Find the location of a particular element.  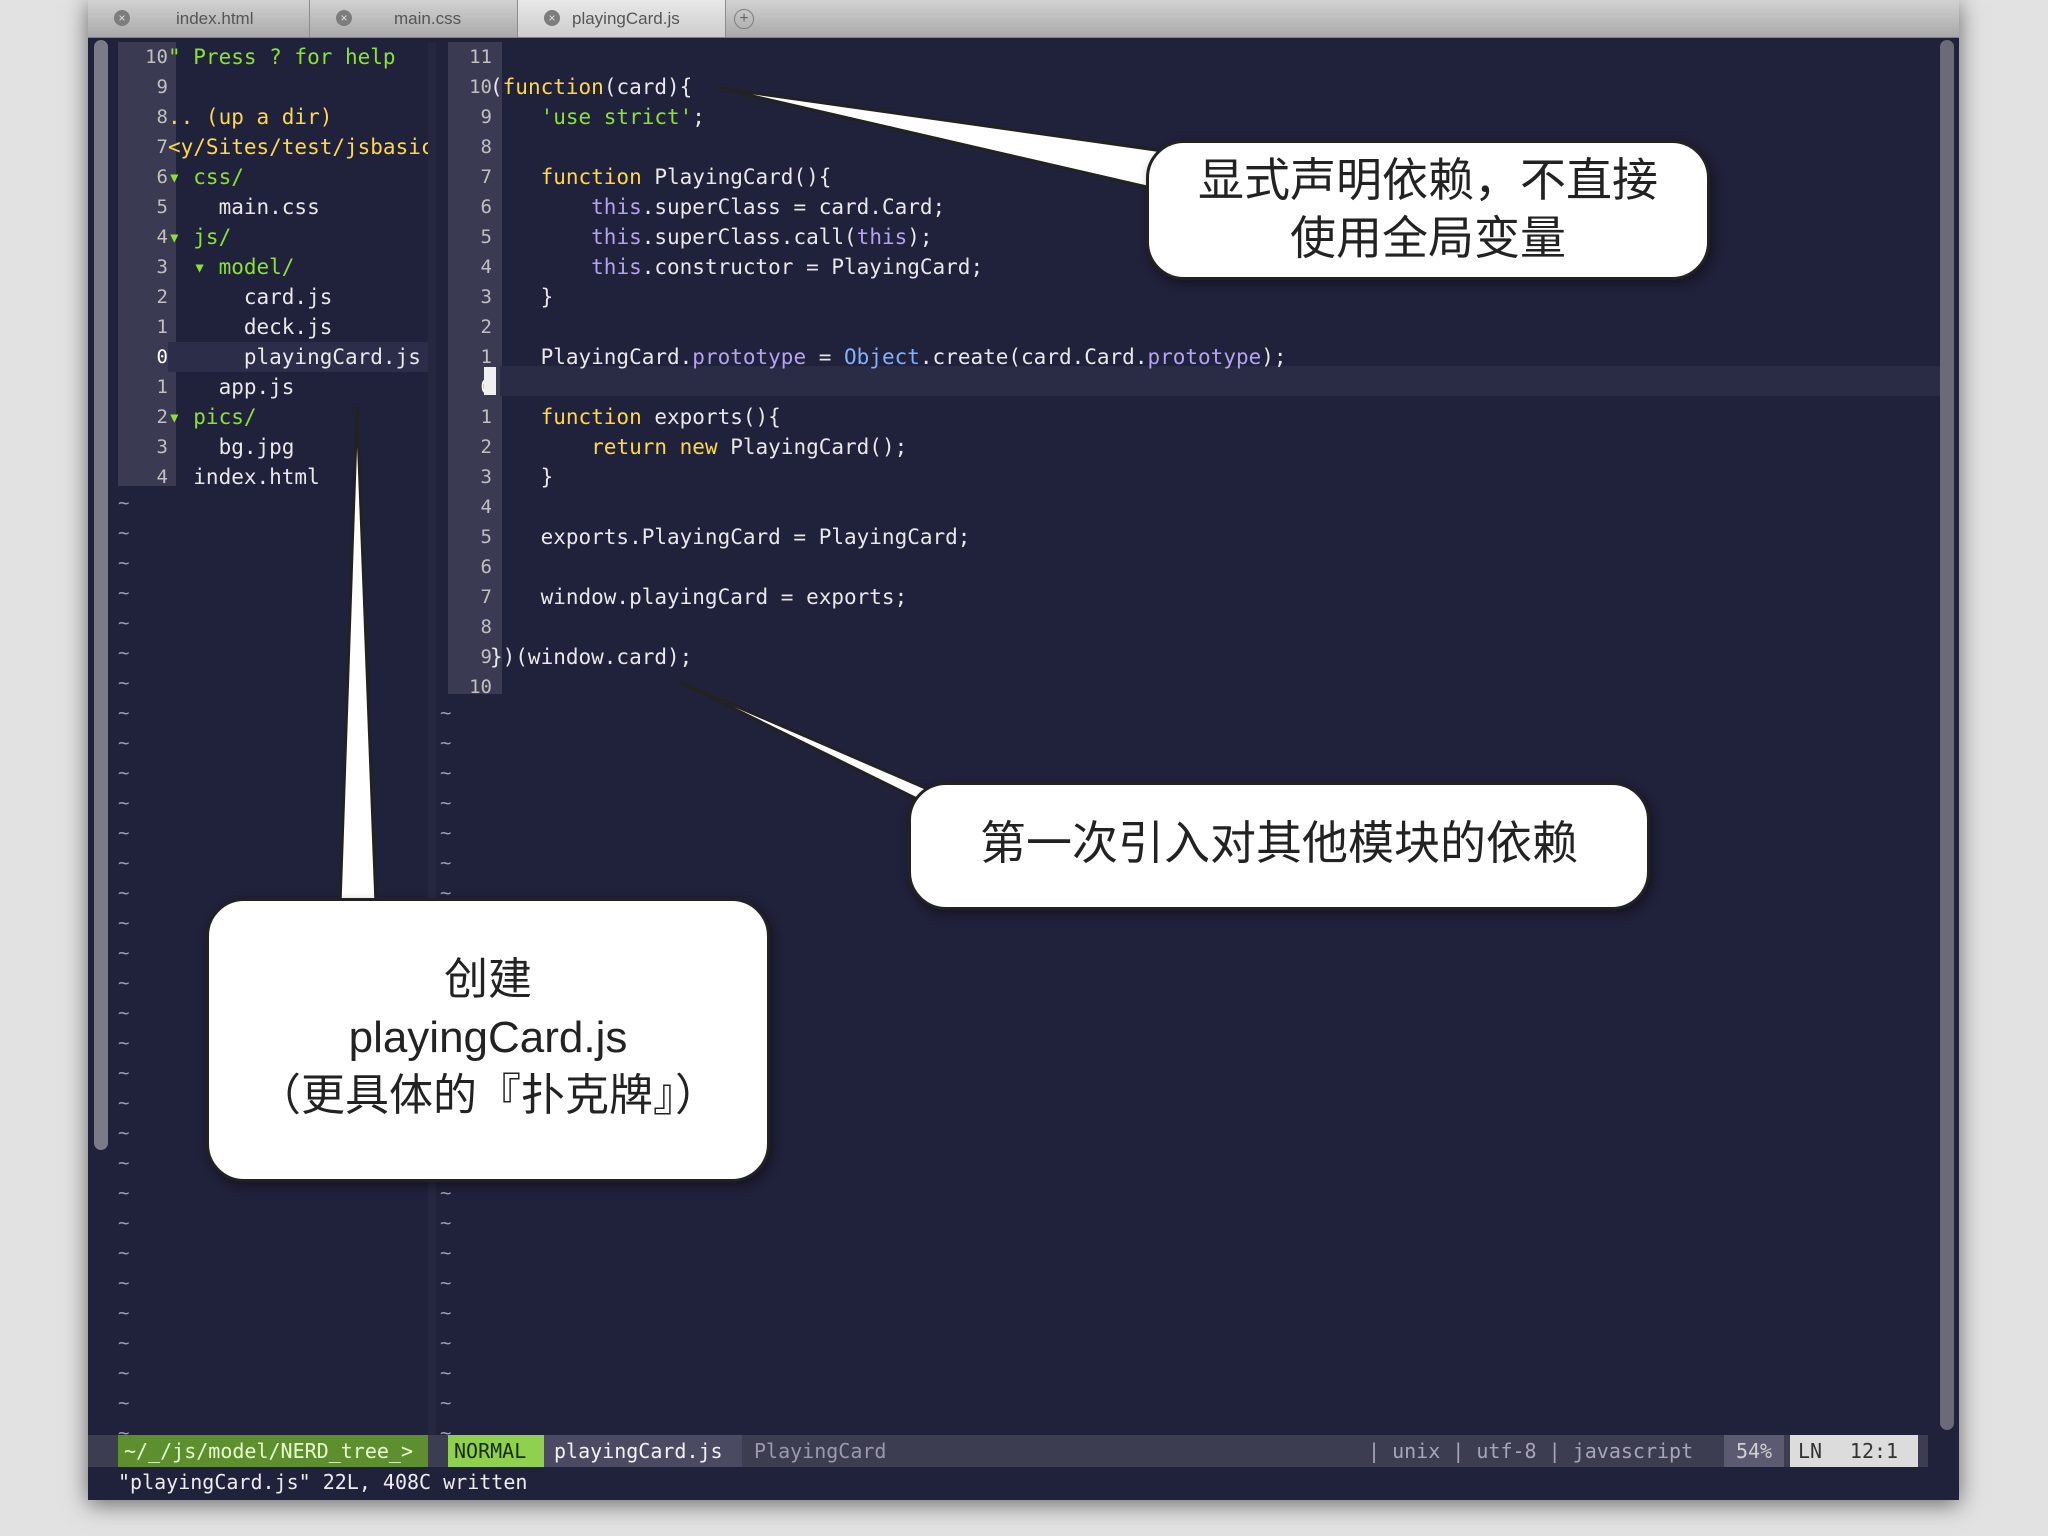

callout-text-line: playingCard.js is located at coordinates (488, 1037).